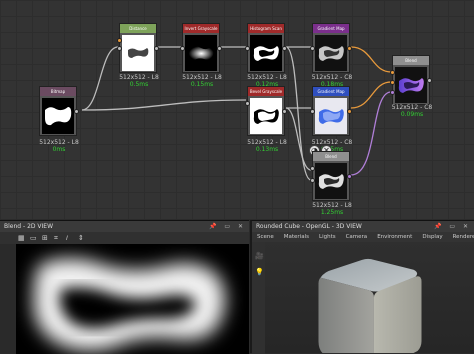 This screenshot has width=474, height=354. Describe the element at coordinates (219, 48) in the screenshot. I see `node-invert-output-port` at that location.